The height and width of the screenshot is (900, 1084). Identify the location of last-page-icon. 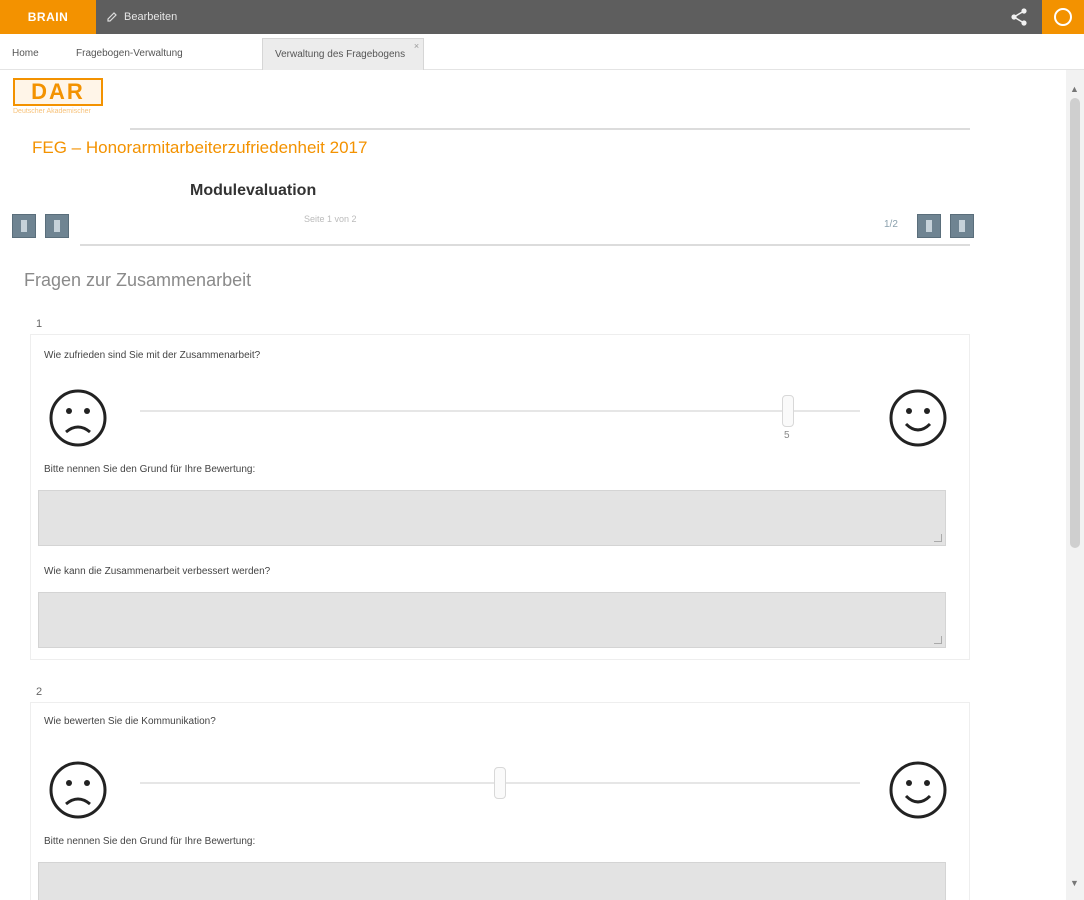
(962, 226).